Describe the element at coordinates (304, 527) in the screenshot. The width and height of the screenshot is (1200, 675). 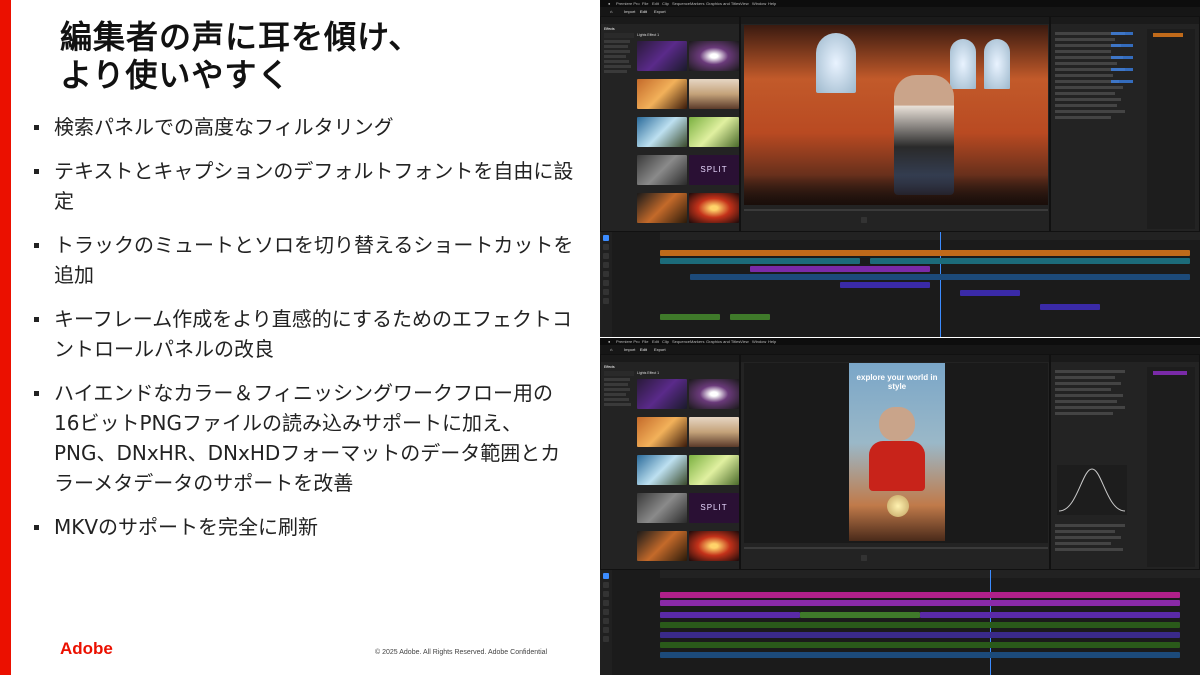
I see `bullet-item: MKVのサポートを完全に刷新` at that location.